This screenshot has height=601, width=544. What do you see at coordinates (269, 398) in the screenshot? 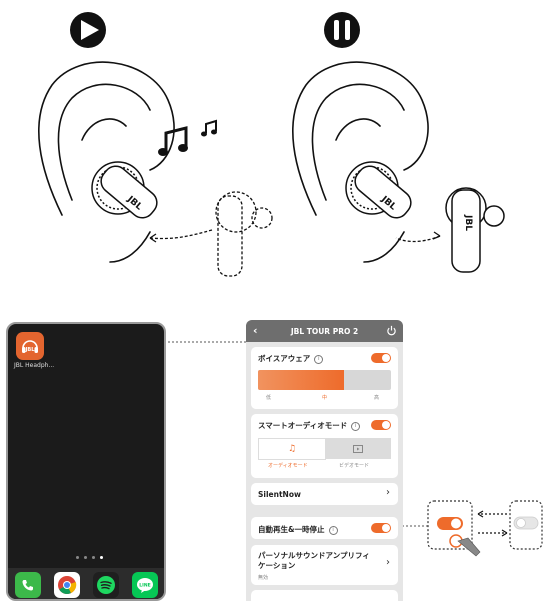
I see `level-low: 低` at bounding box center [269, 398].